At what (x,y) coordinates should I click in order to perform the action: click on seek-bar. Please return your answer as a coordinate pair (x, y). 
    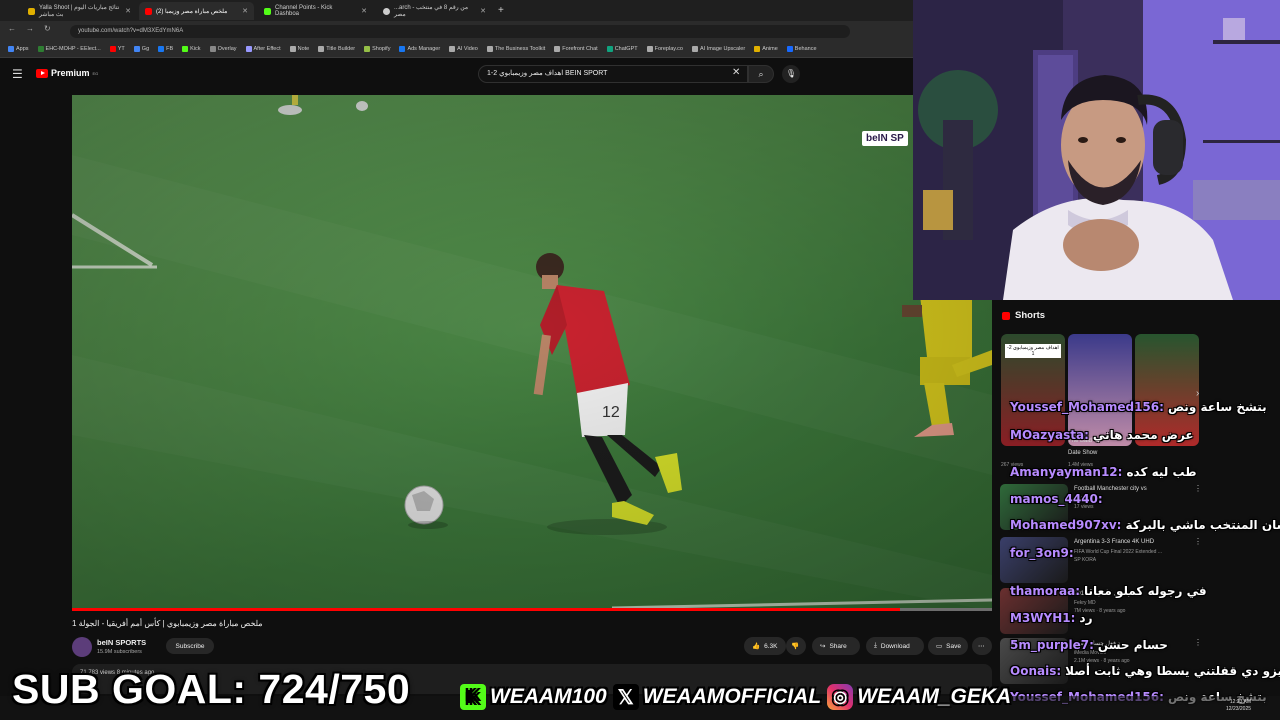
    Looking at the image, I should click on (532, 609).